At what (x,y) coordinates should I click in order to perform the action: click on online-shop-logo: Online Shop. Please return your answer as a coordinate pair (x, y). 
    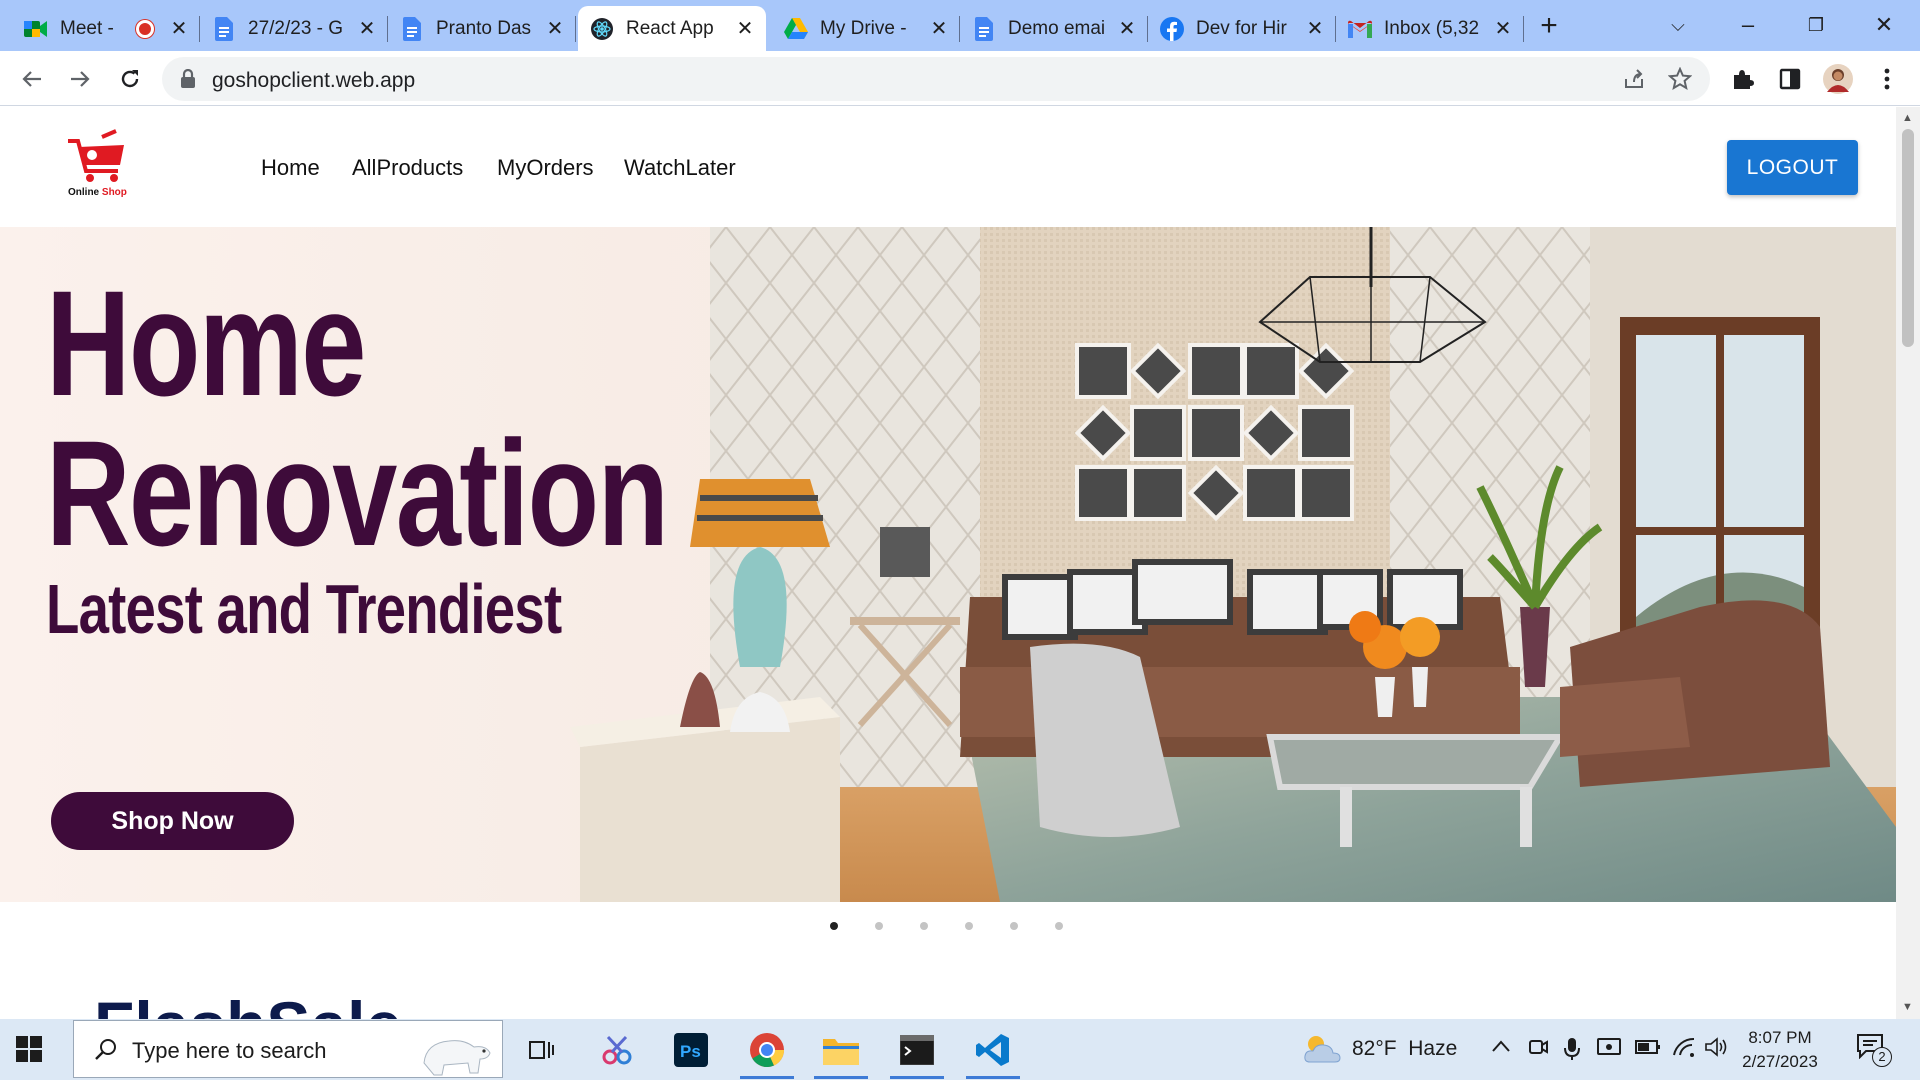
    Looking at the image, I should click on (99, 167).